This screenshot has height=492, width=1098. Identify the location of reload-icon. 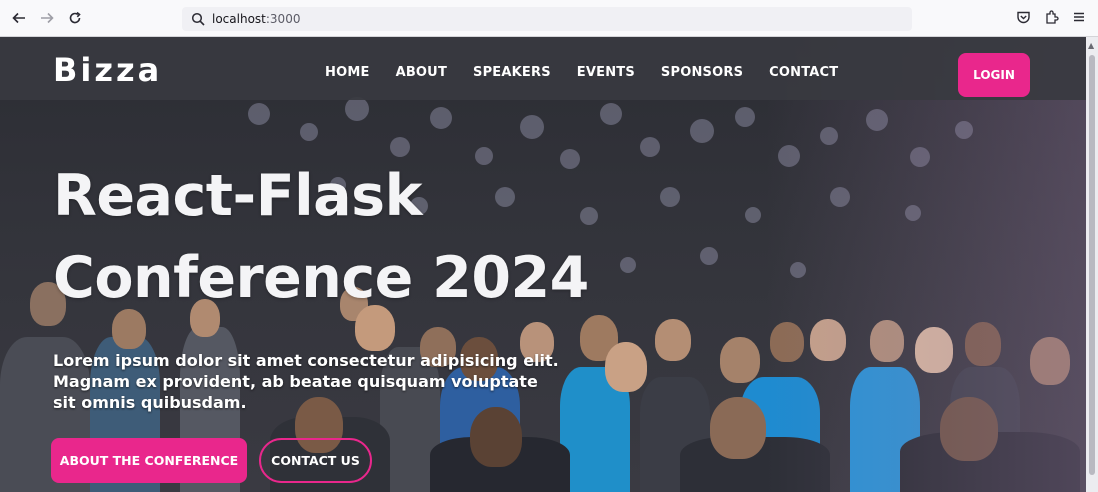
(75, 18).